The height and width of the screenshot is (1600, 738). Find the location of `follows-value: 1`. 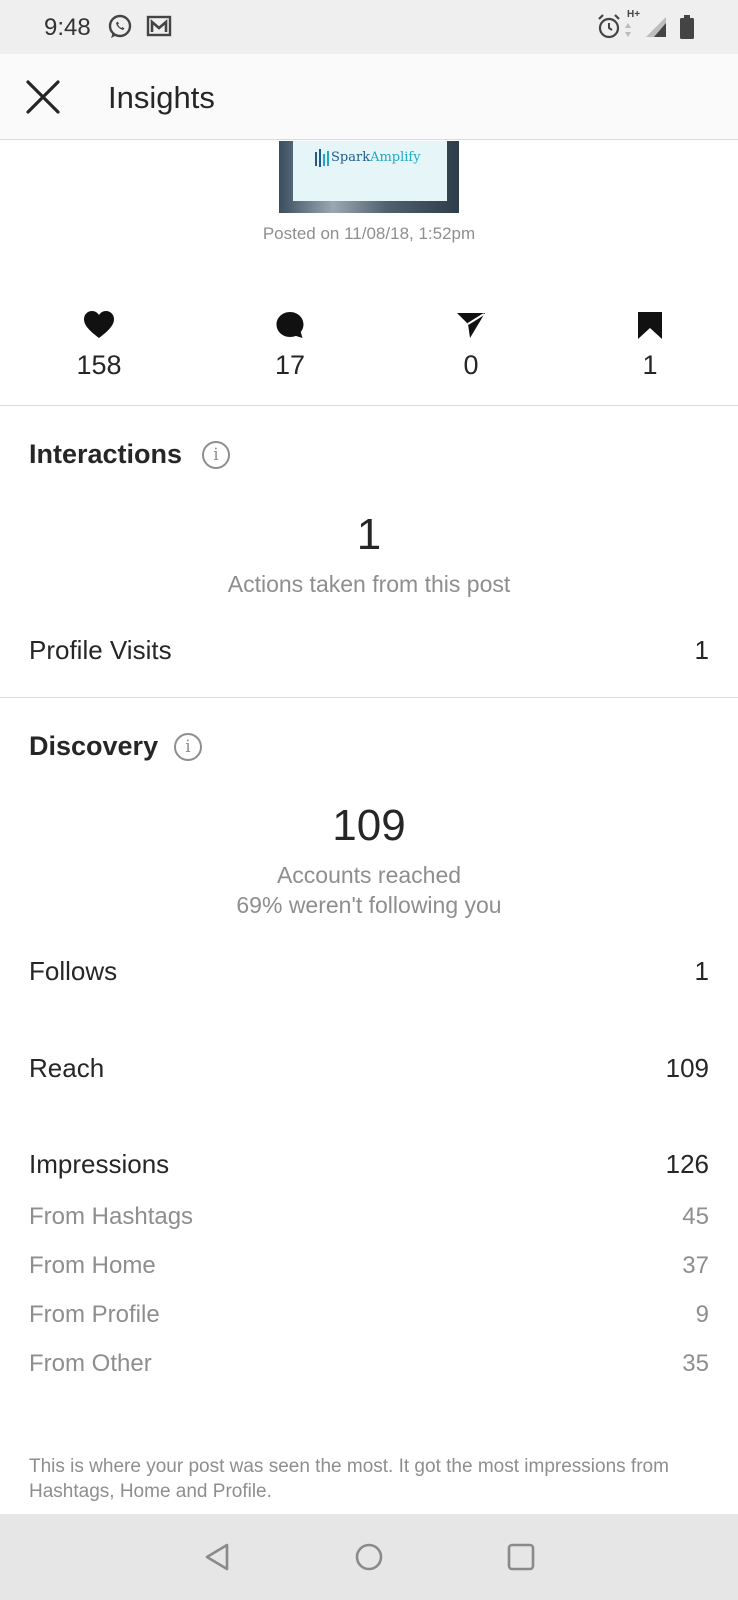

follows-value: 1 is located at coordinates (701, 971).